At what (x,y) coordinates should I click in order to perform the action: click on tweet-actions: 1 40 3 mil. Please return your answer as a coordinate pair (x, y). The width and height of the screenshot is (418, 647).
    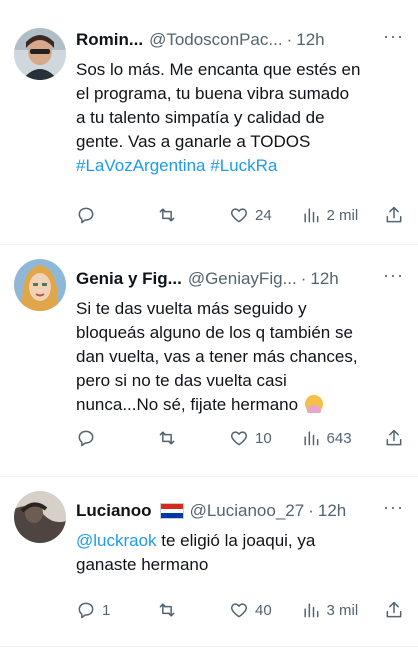
    Looking at the image, I should click on (240, 610).